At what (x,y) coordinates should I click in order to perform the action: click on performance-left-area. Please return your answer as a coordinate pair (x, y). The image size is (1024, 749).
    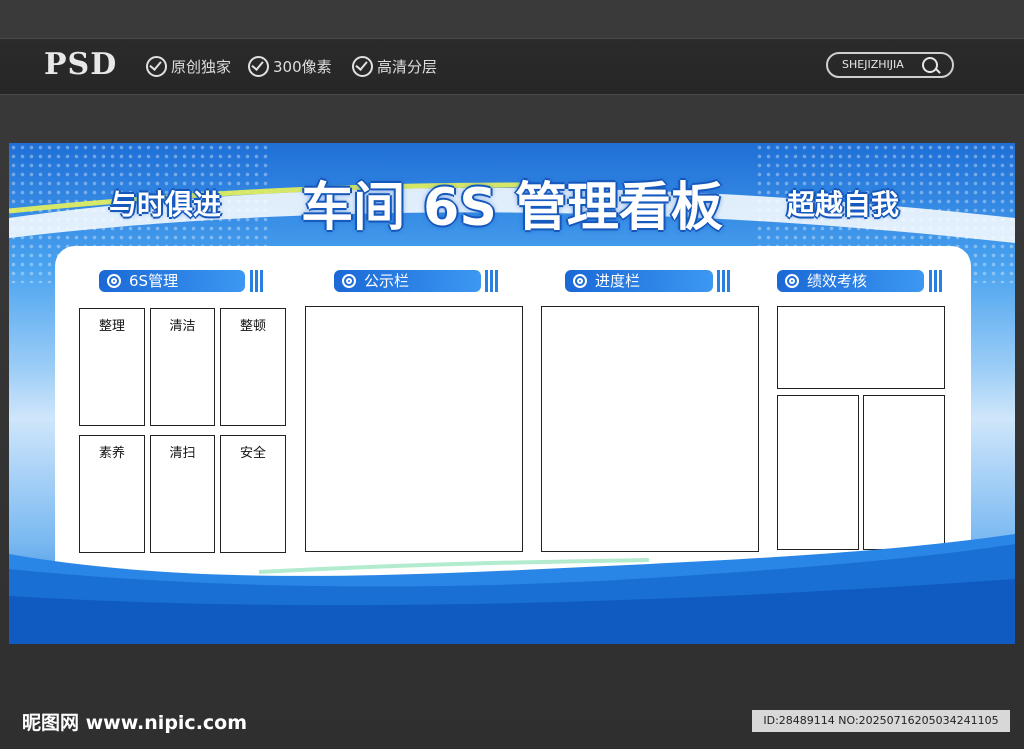
    Looking at the image, I should click on (818, 472).